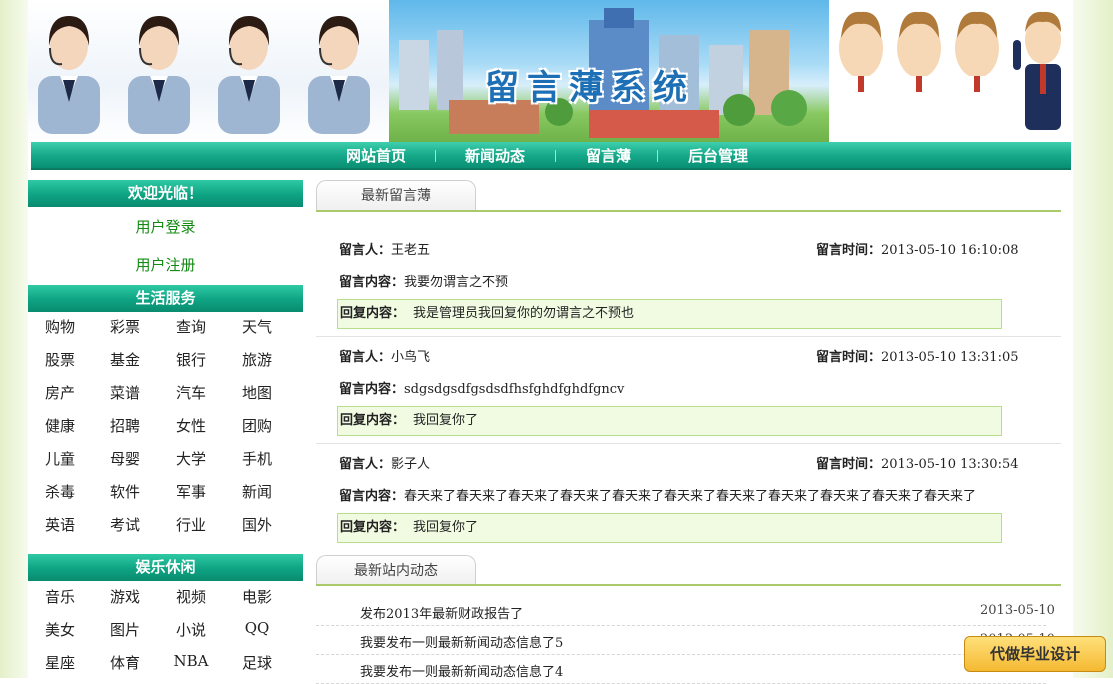  I want to click on promo-button: 代做毕业设计, so click(1035, 654).